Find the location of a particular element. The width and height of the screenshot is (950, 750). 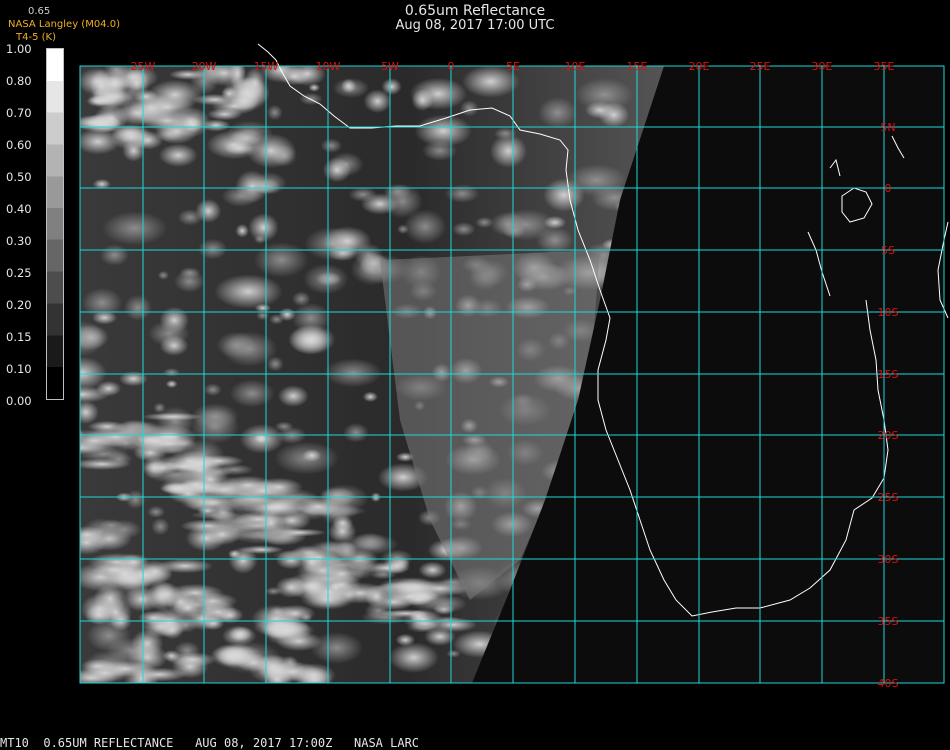

longitude-label: 5W is located at coordinates (390, 66).